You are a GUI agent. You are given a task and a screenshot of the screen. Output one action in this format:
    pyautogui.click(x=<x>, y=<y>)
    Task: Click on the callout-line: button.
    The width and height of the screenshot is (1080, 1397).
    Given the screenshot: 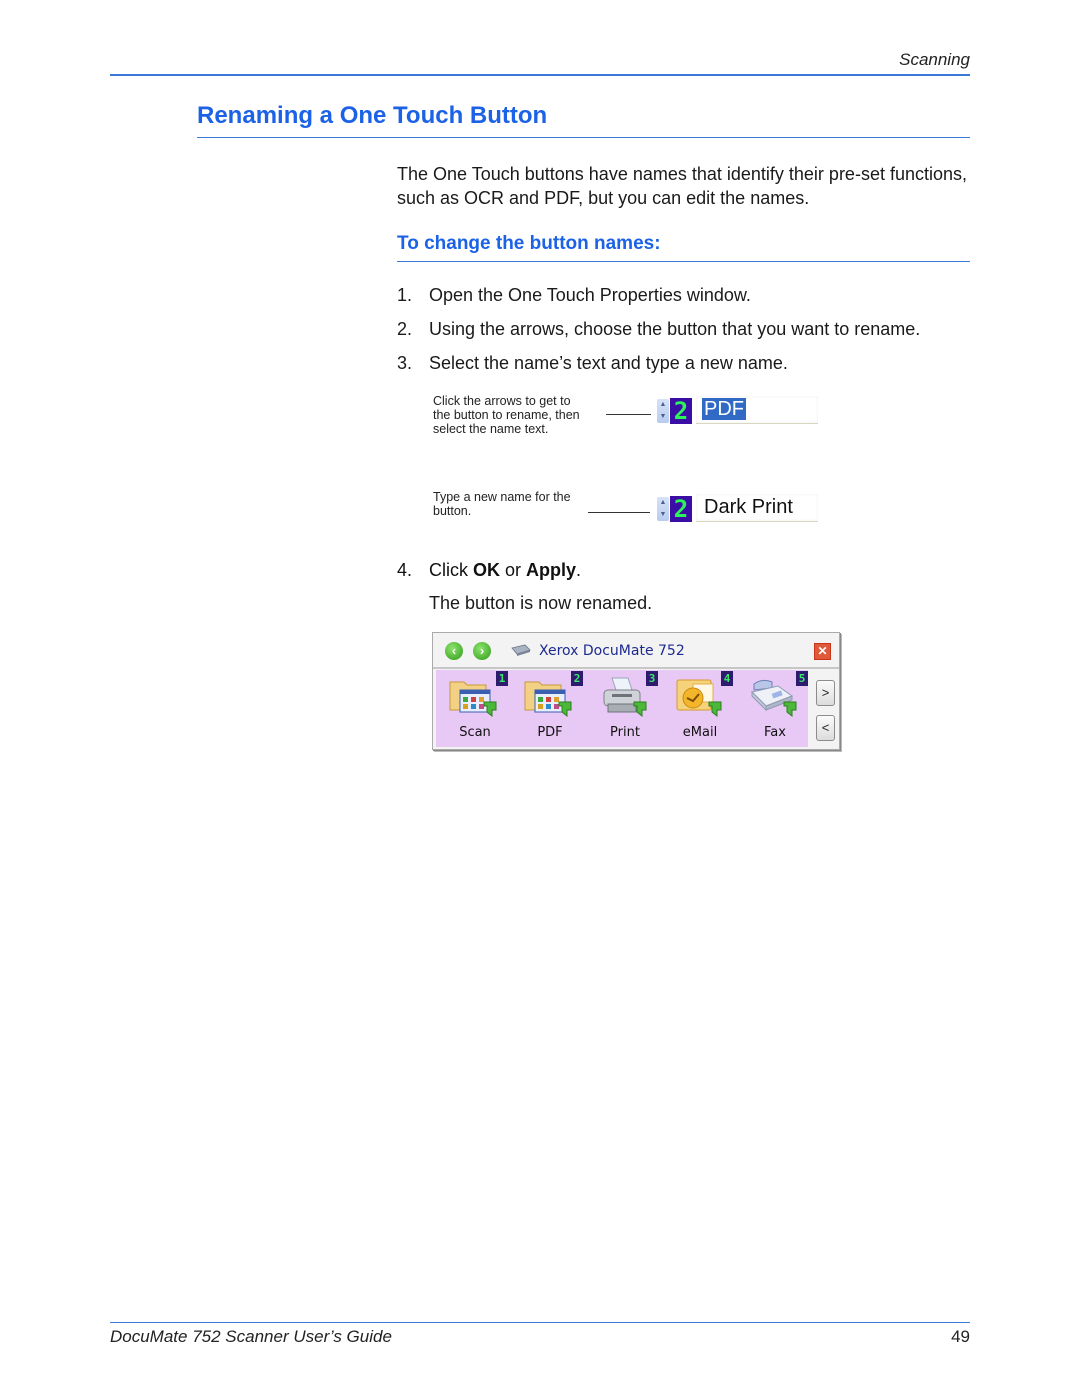 What is the action you would take?
    pyautogui.click(x=452, y=511)
    